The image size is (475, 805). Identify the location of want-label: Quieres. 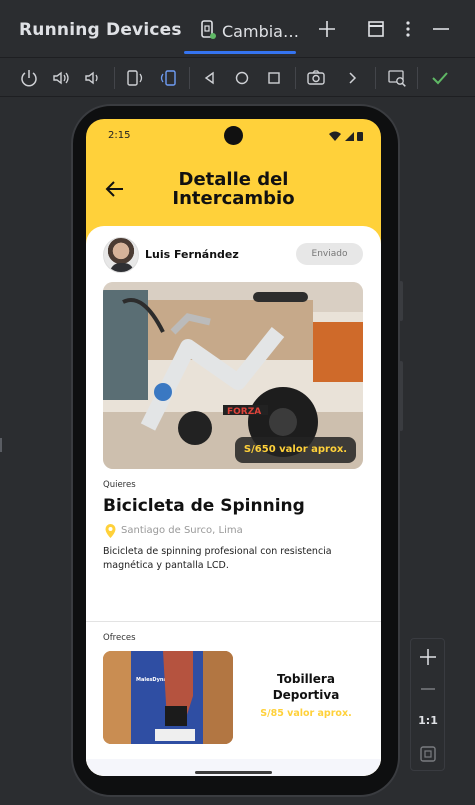
(119, 485).